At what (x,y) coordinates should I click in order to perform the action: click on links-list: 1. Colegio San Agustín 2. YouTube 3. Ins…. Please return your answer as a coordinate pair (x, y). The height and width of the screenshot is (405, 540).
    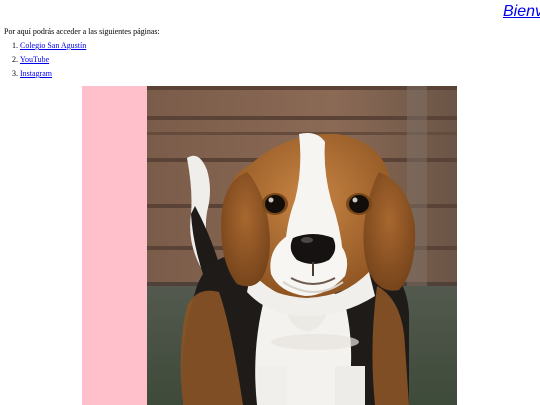
    Looking at the image, I should click on (43, 62).